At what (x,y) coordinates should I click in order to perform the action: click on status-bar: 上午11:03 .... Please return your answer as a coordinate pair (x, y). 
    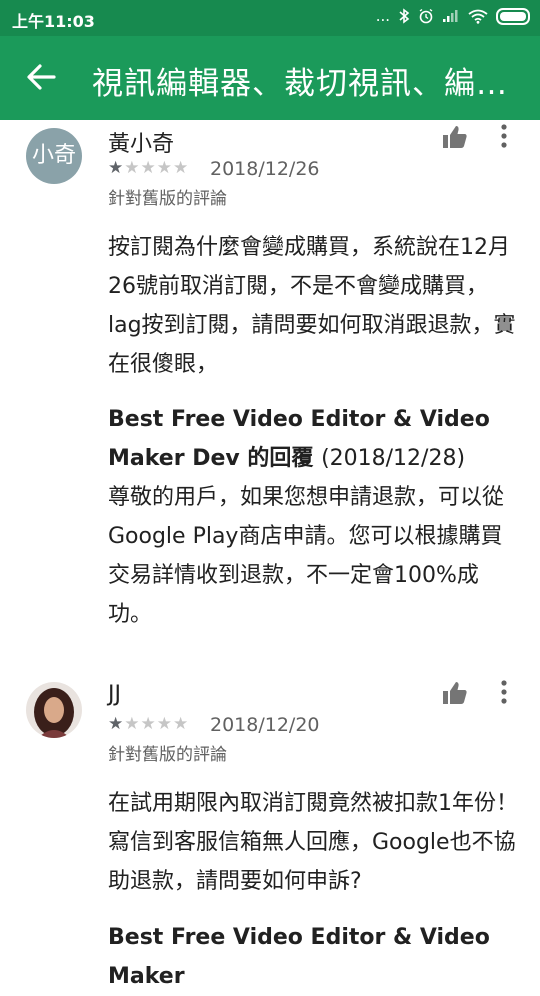
    Looking at the image, I should click on (270, 18).